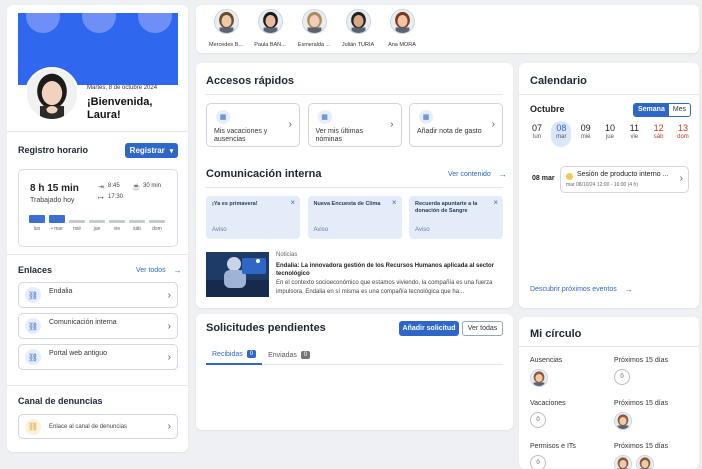 The height and width of the screenshot is (469, 702). I want to click on tab-recibidas: Recibidas 0, so click(234, 355).